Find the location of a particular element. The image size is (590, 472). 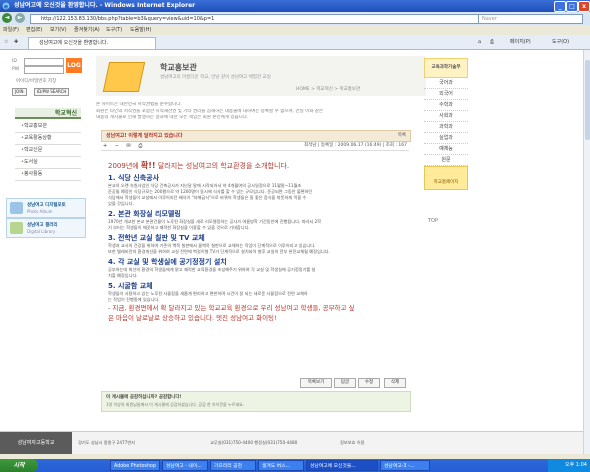

right-panel-item: 수학과 is located at coordinates (446, 105).